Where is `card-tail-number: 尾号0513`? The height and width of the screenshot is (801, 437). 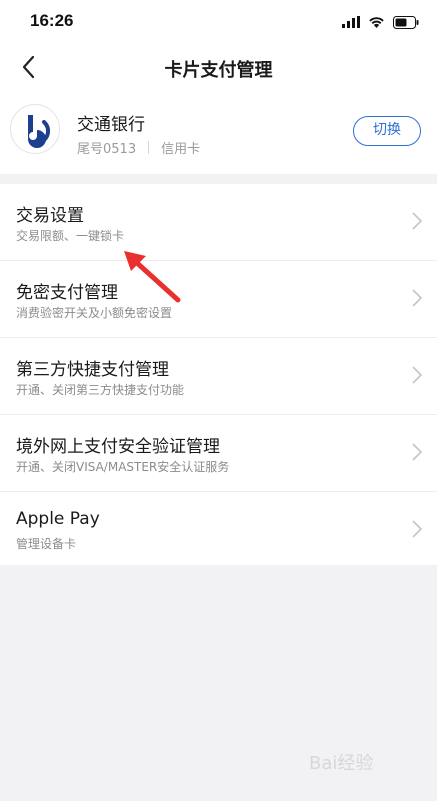
card-tail-number: 尾号0513 is located at coordinates (107, 149).